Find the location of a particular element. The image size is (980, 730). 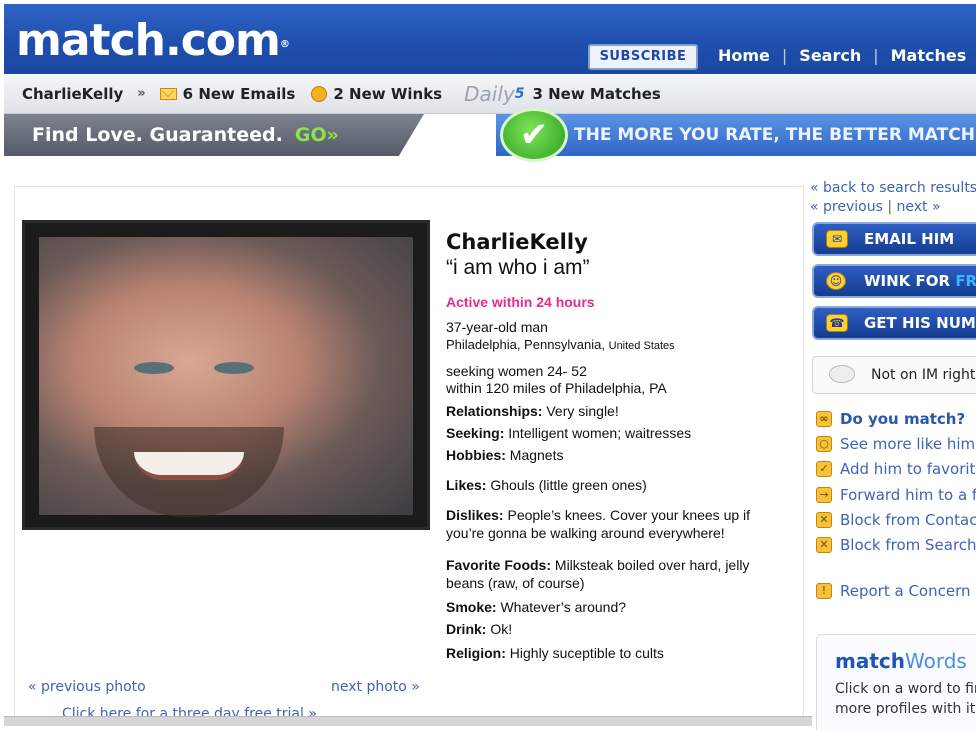

profile-photo-image is located at coordinates (226, 377).